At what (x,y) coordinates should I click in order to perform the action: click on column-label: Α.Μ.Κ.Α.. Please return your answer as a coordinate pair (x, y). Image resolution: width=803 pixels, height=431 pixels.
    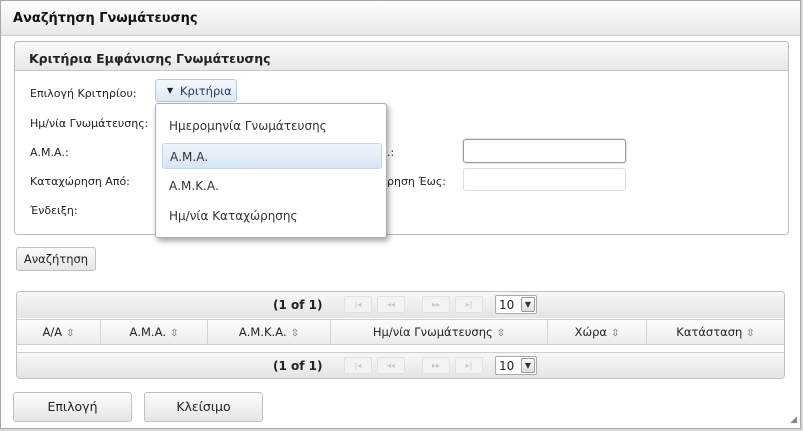
    Looking at the image, I should click on (262, 332).